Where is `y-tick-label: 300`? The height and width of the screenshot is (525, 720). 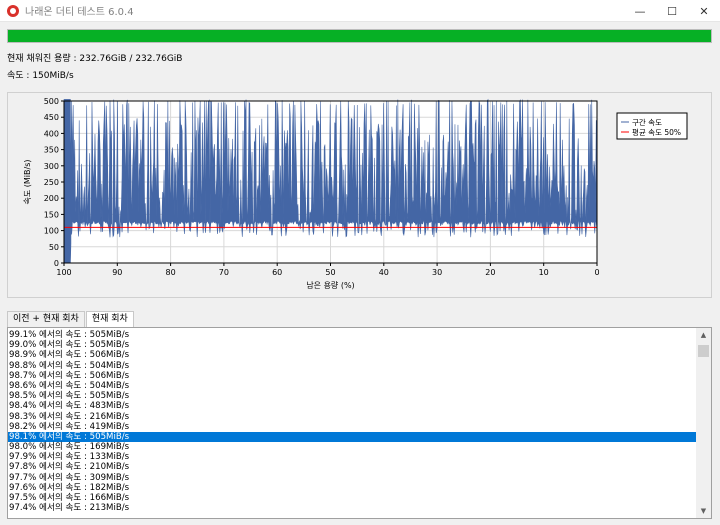 y-tick-label: 300 is located at coordinates (51, 166).